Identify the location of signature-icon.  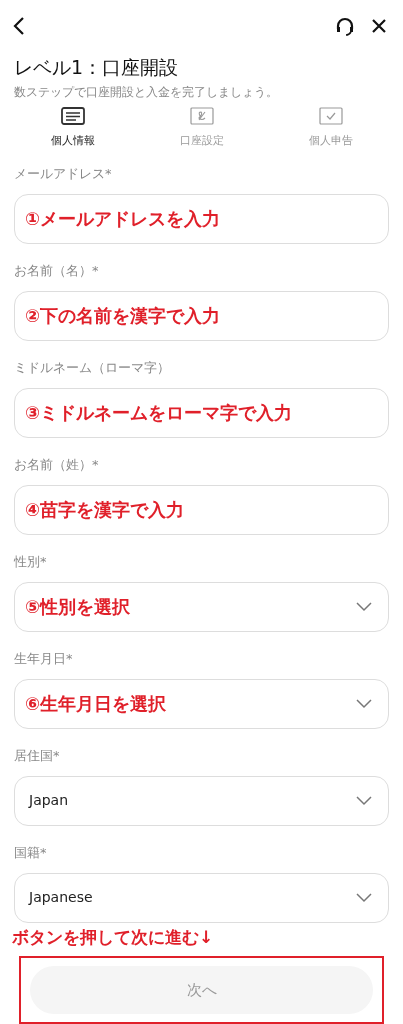
(201, 116).